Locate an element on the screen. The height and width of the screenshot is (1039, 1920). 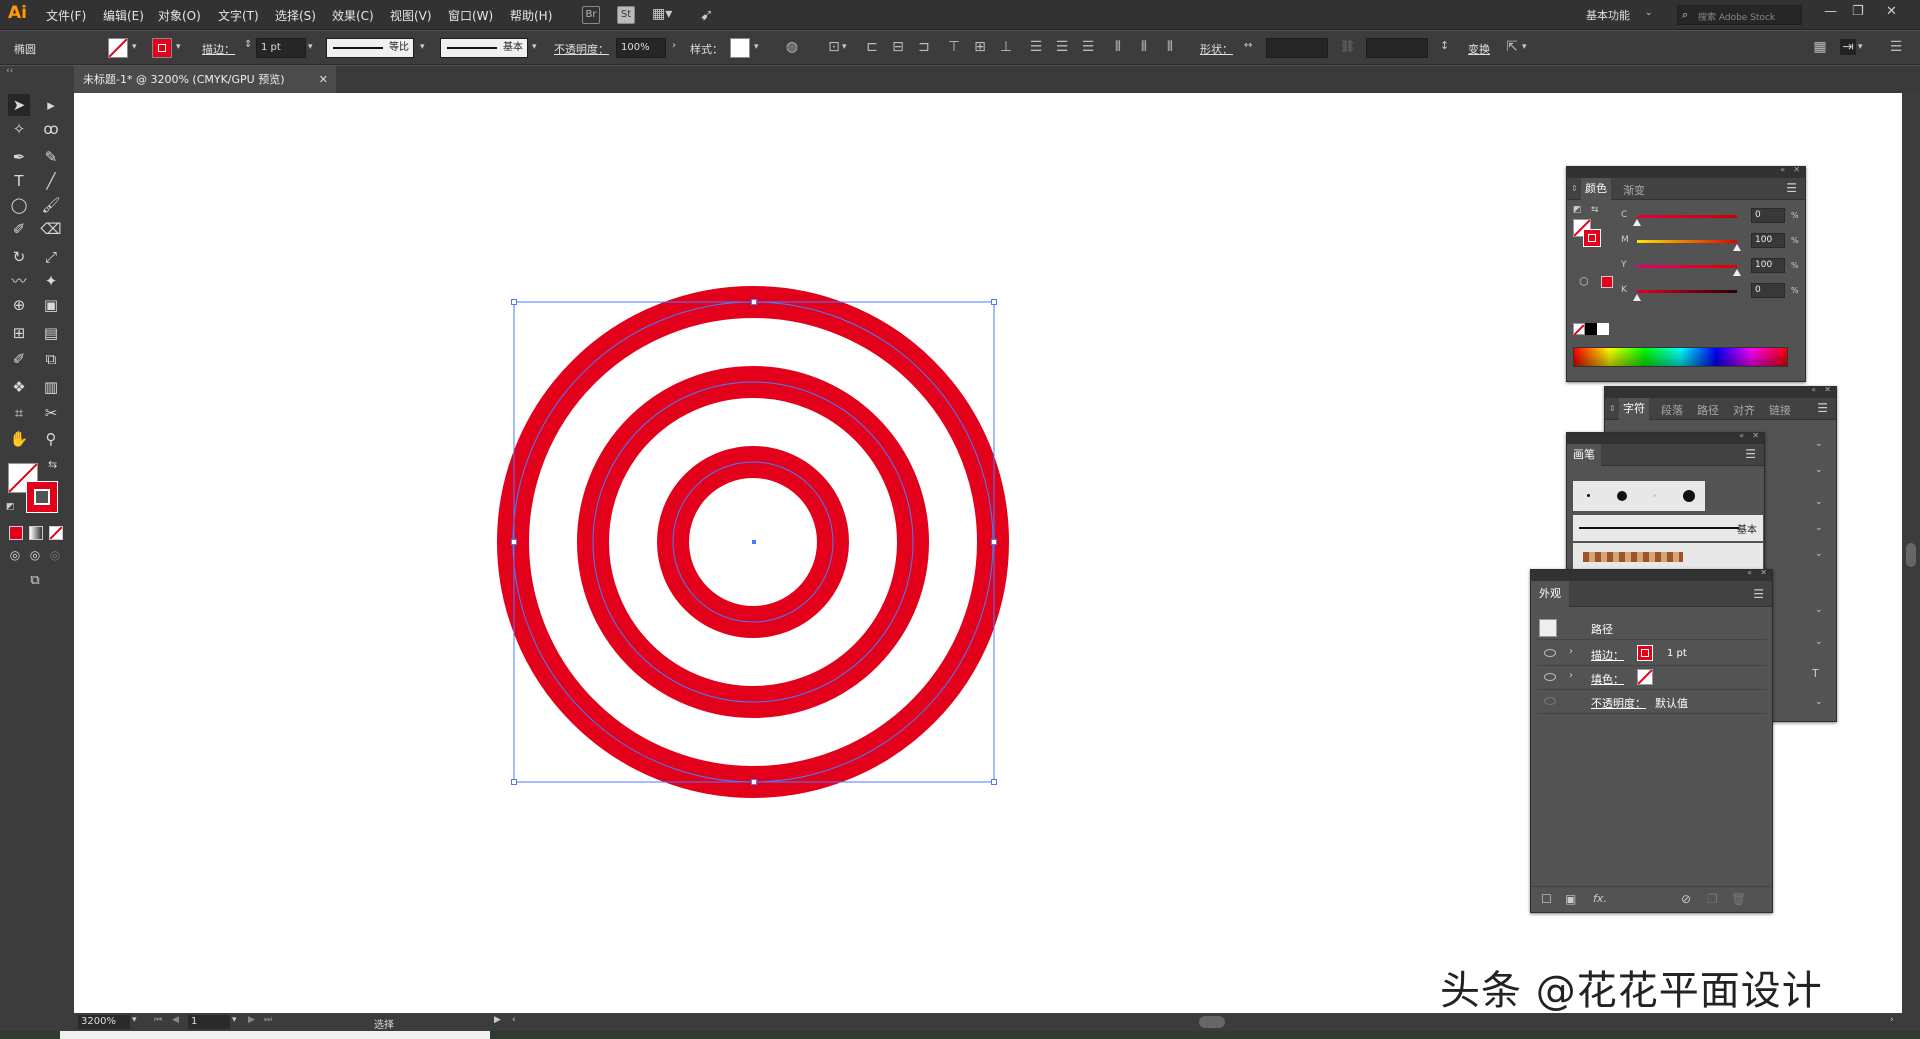
panel-menu-grid-icon: ▦ is located at coordinates (1820, 47).